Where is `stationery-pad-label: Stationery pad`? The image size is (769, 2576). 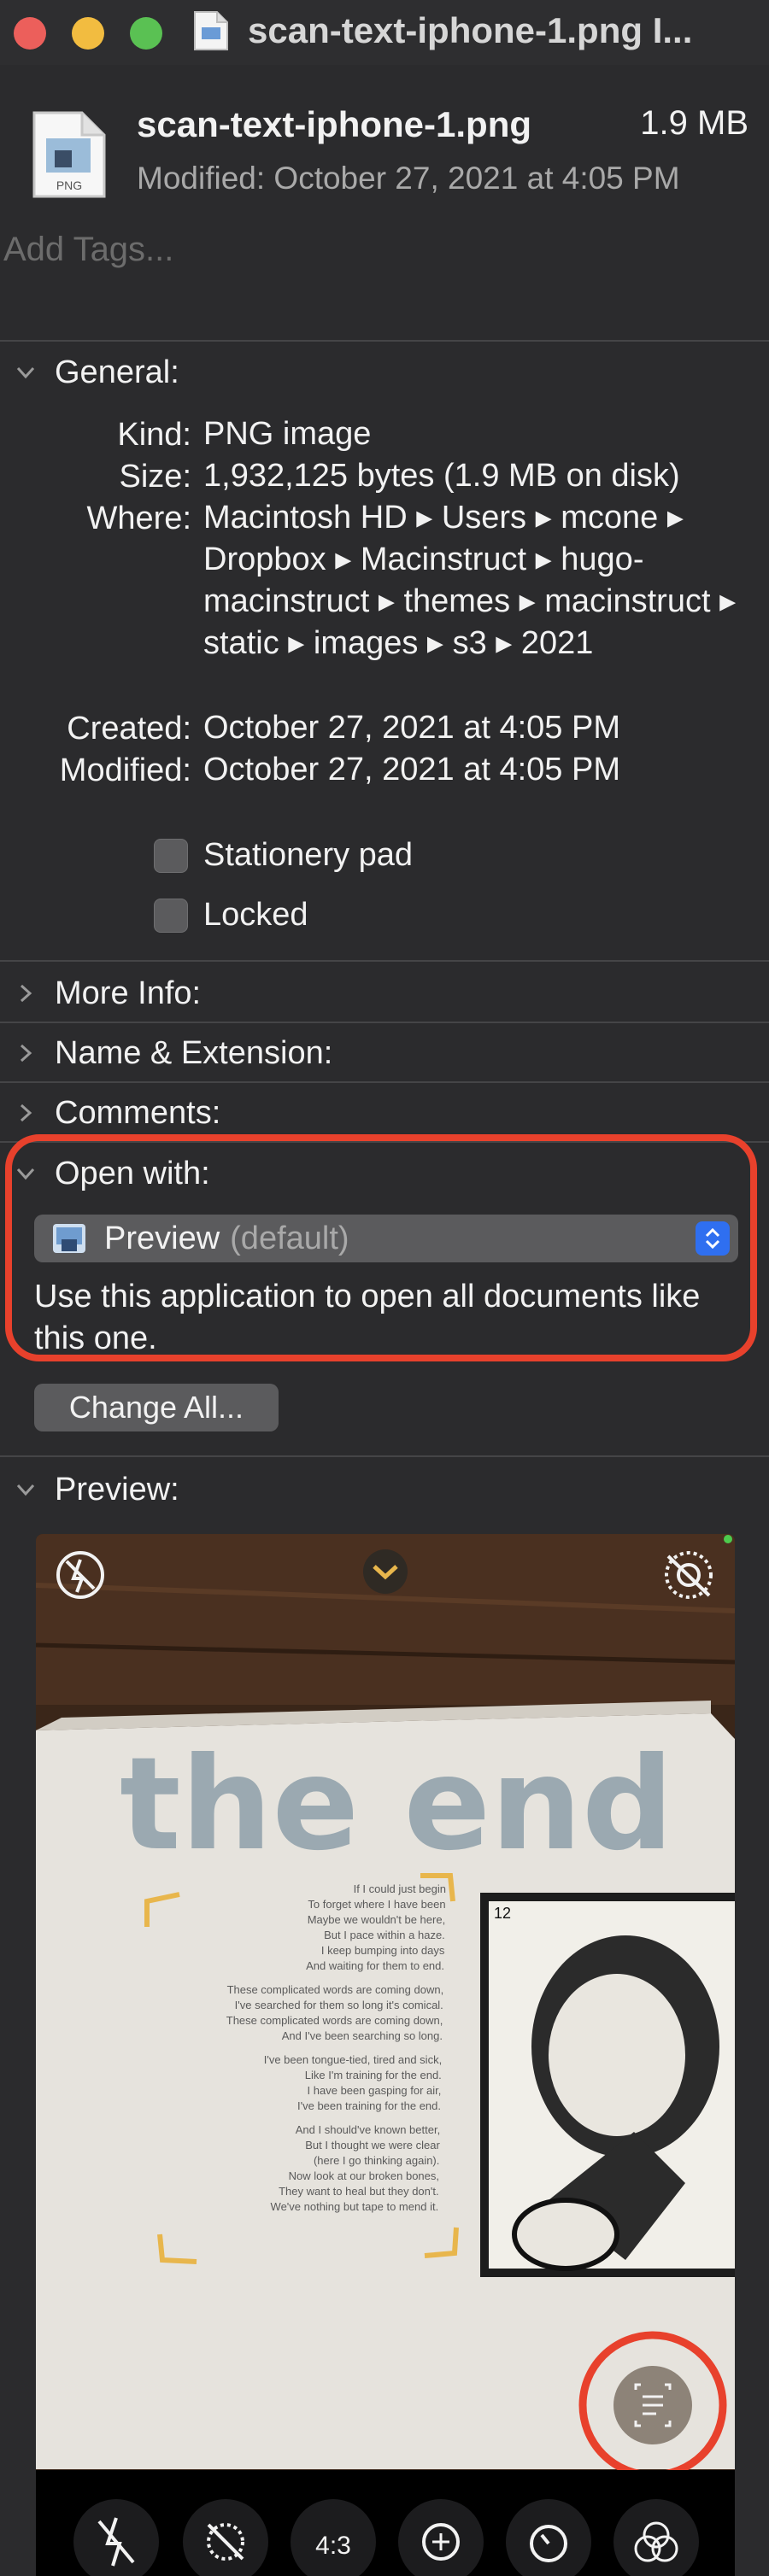
stationery-pad-label: Stationery pad is located at coordinates (309, 855).